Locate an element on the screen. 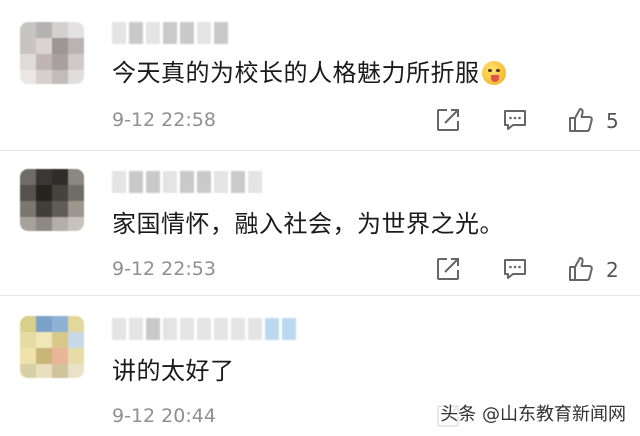 The height and width of the screenshot is (436, 640). comment-time: 9-12 22:58 is located at coordinates (164, 120).